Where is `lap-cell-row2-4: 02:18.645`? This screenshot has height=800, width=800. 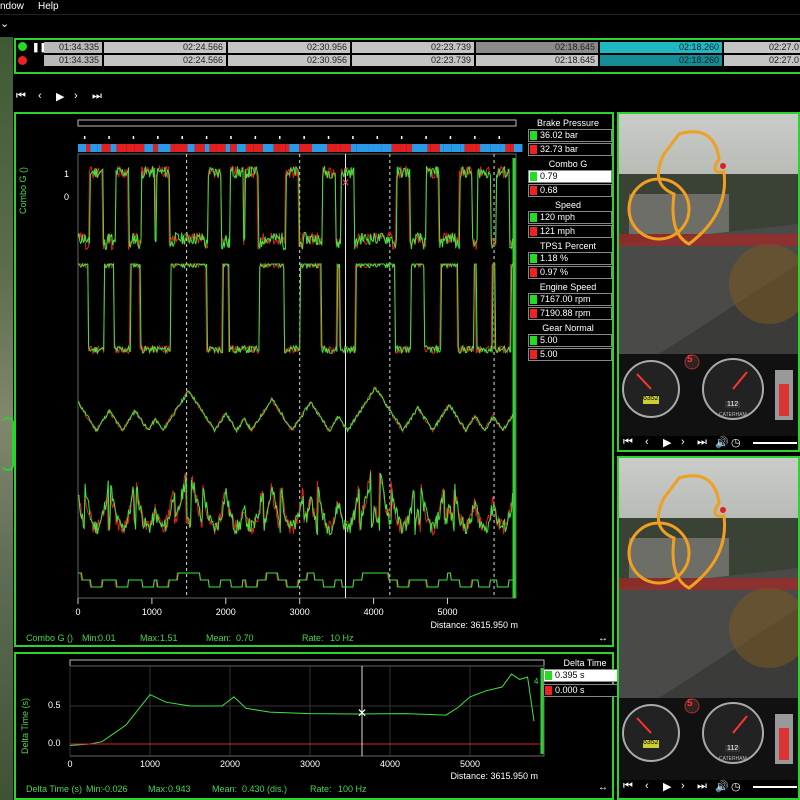 lap-cell-row2-4: 02:18.645 is located at coordinates (537, 60).